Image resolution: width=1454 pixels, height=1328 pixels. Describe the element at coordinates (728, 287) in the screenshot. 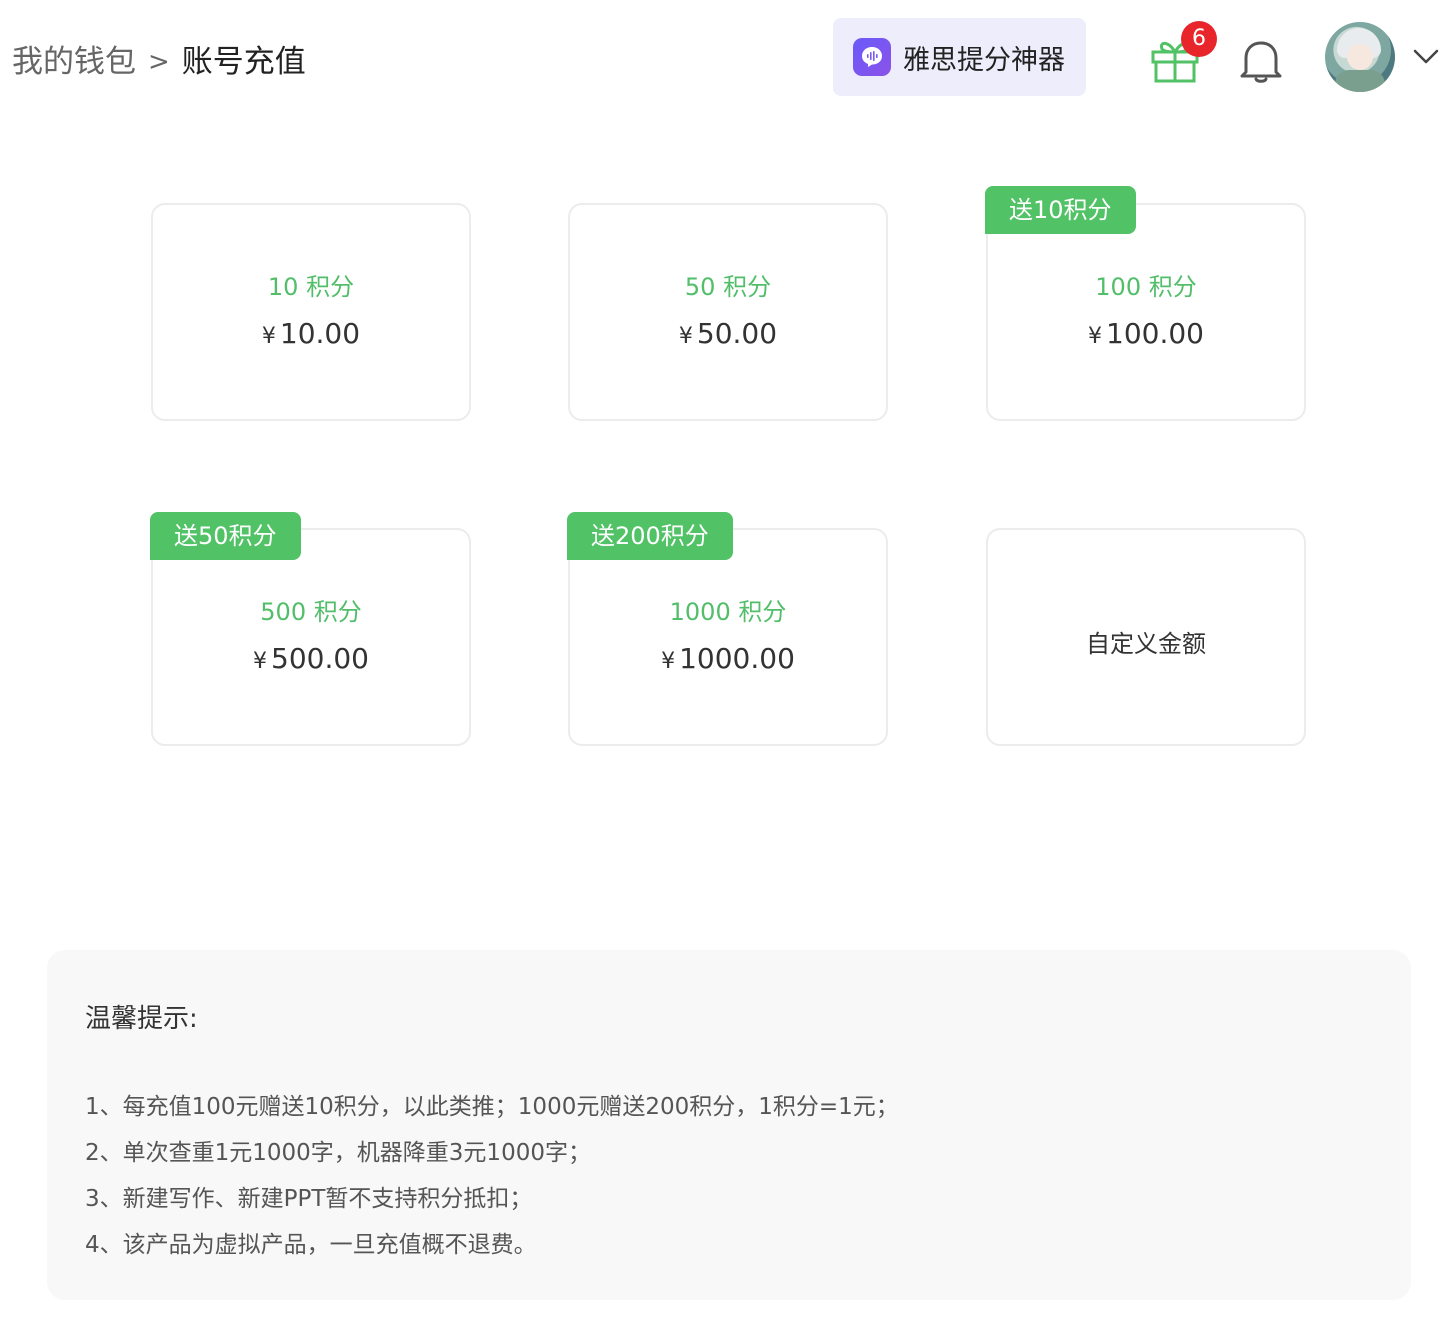

I see `package-points: 50 积分` at that location.